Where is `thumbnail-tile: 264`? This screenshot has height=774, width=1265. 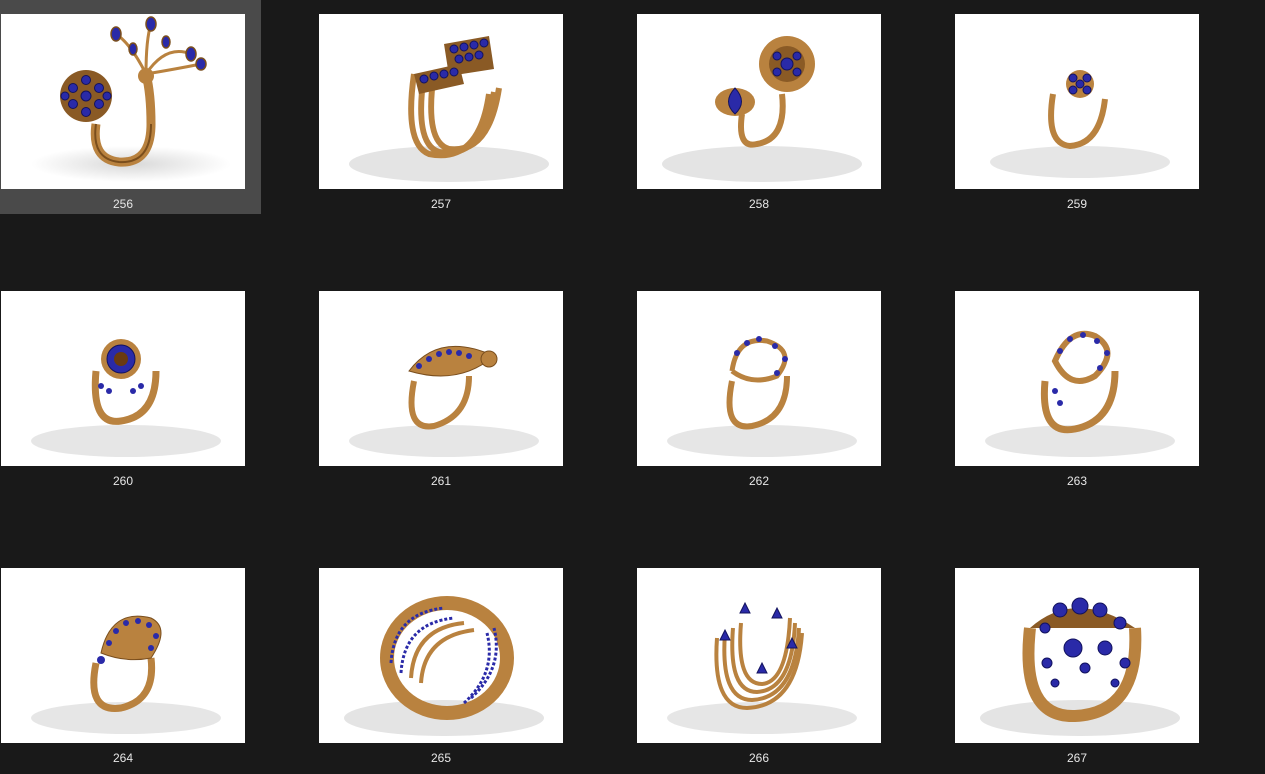 thumbnail-tile: 264 is located at coordinates (130, 661).